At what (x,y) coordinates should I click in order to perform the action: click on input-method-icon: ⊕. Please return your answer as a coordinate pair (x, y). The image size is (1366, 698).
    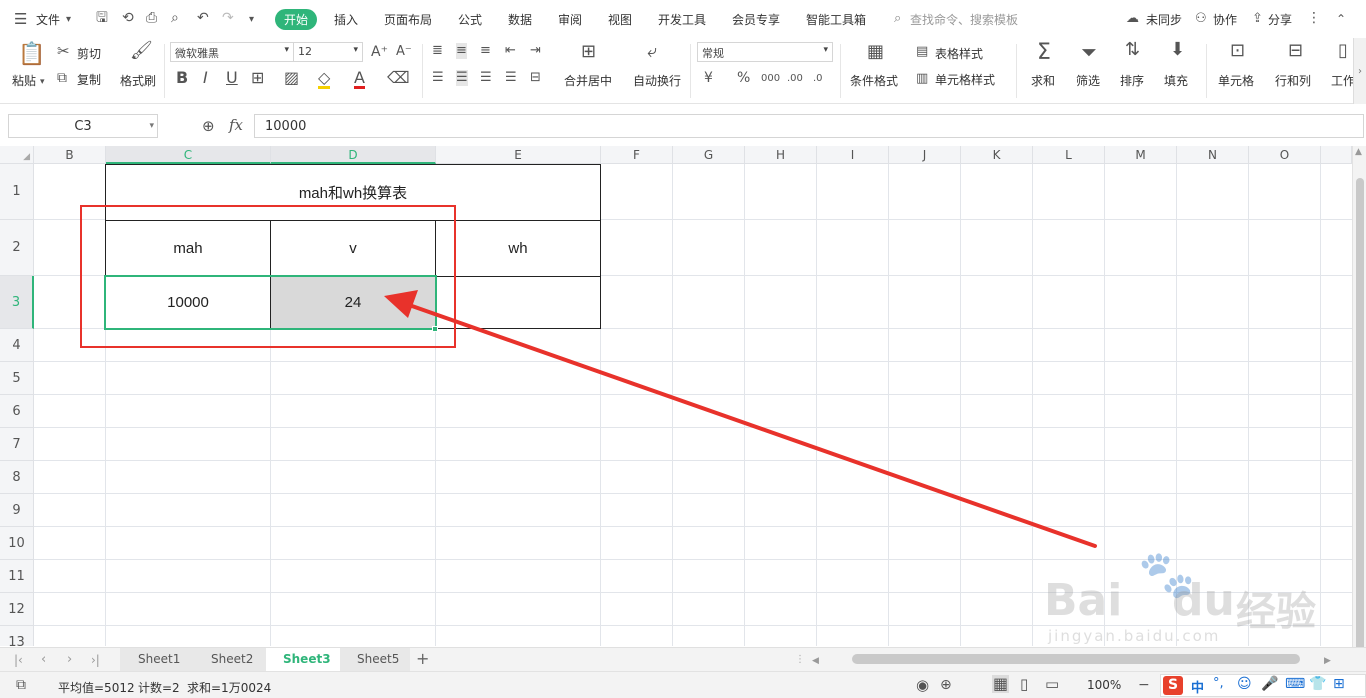
    Looking at the image, I should click on (946, 685).